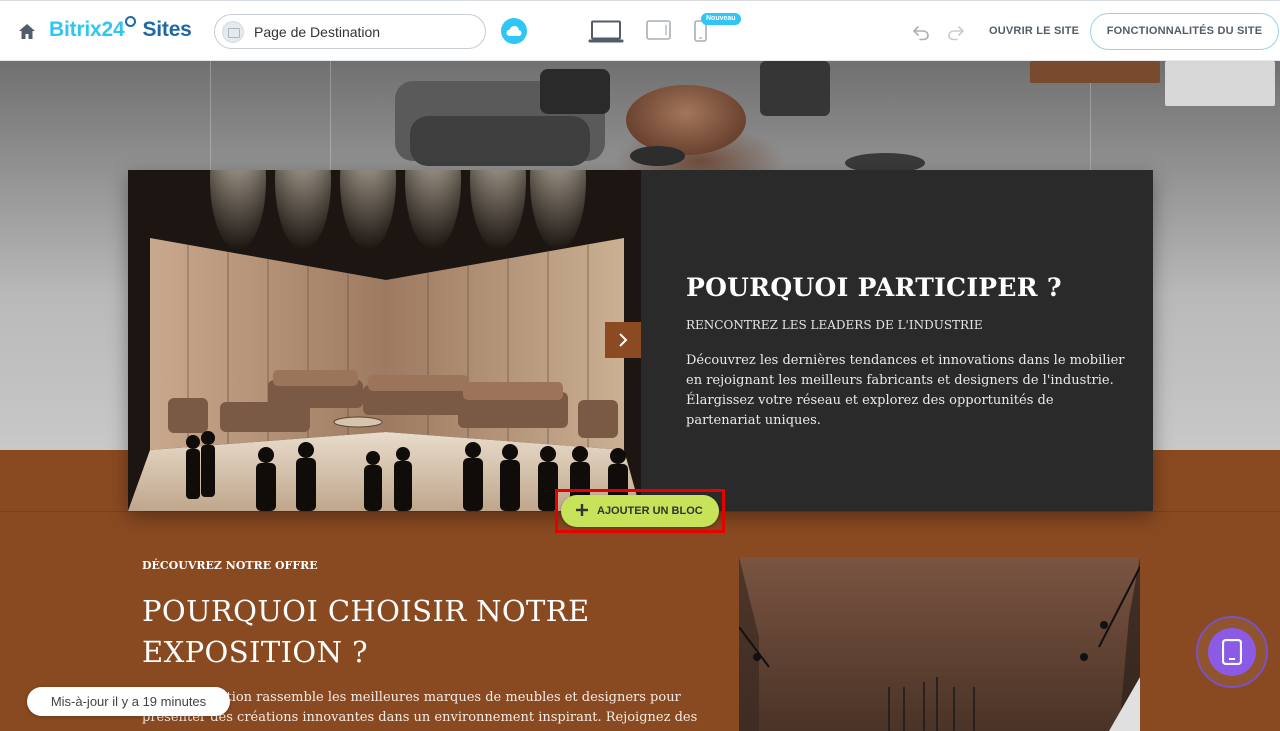 This screenshot has width=1280, height=731. I want to click on new-badge: Nouveau, so click(721, 19).